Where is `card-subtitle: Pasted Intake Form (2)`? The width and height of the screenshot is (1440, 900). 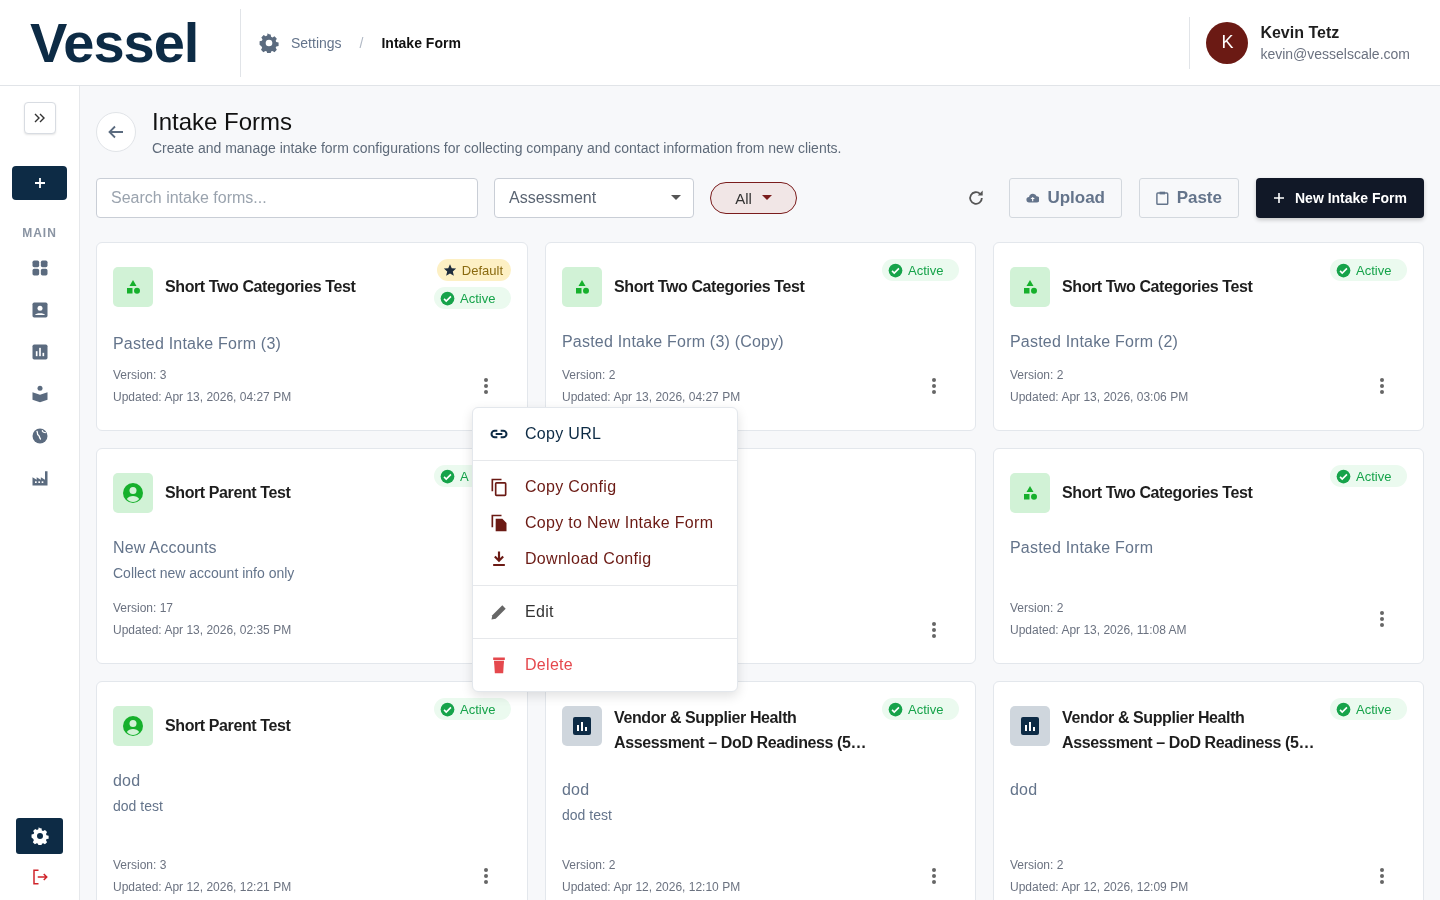 card-subtitle: Pasted Intake Form (2) is located at coordinates (1095, 342).